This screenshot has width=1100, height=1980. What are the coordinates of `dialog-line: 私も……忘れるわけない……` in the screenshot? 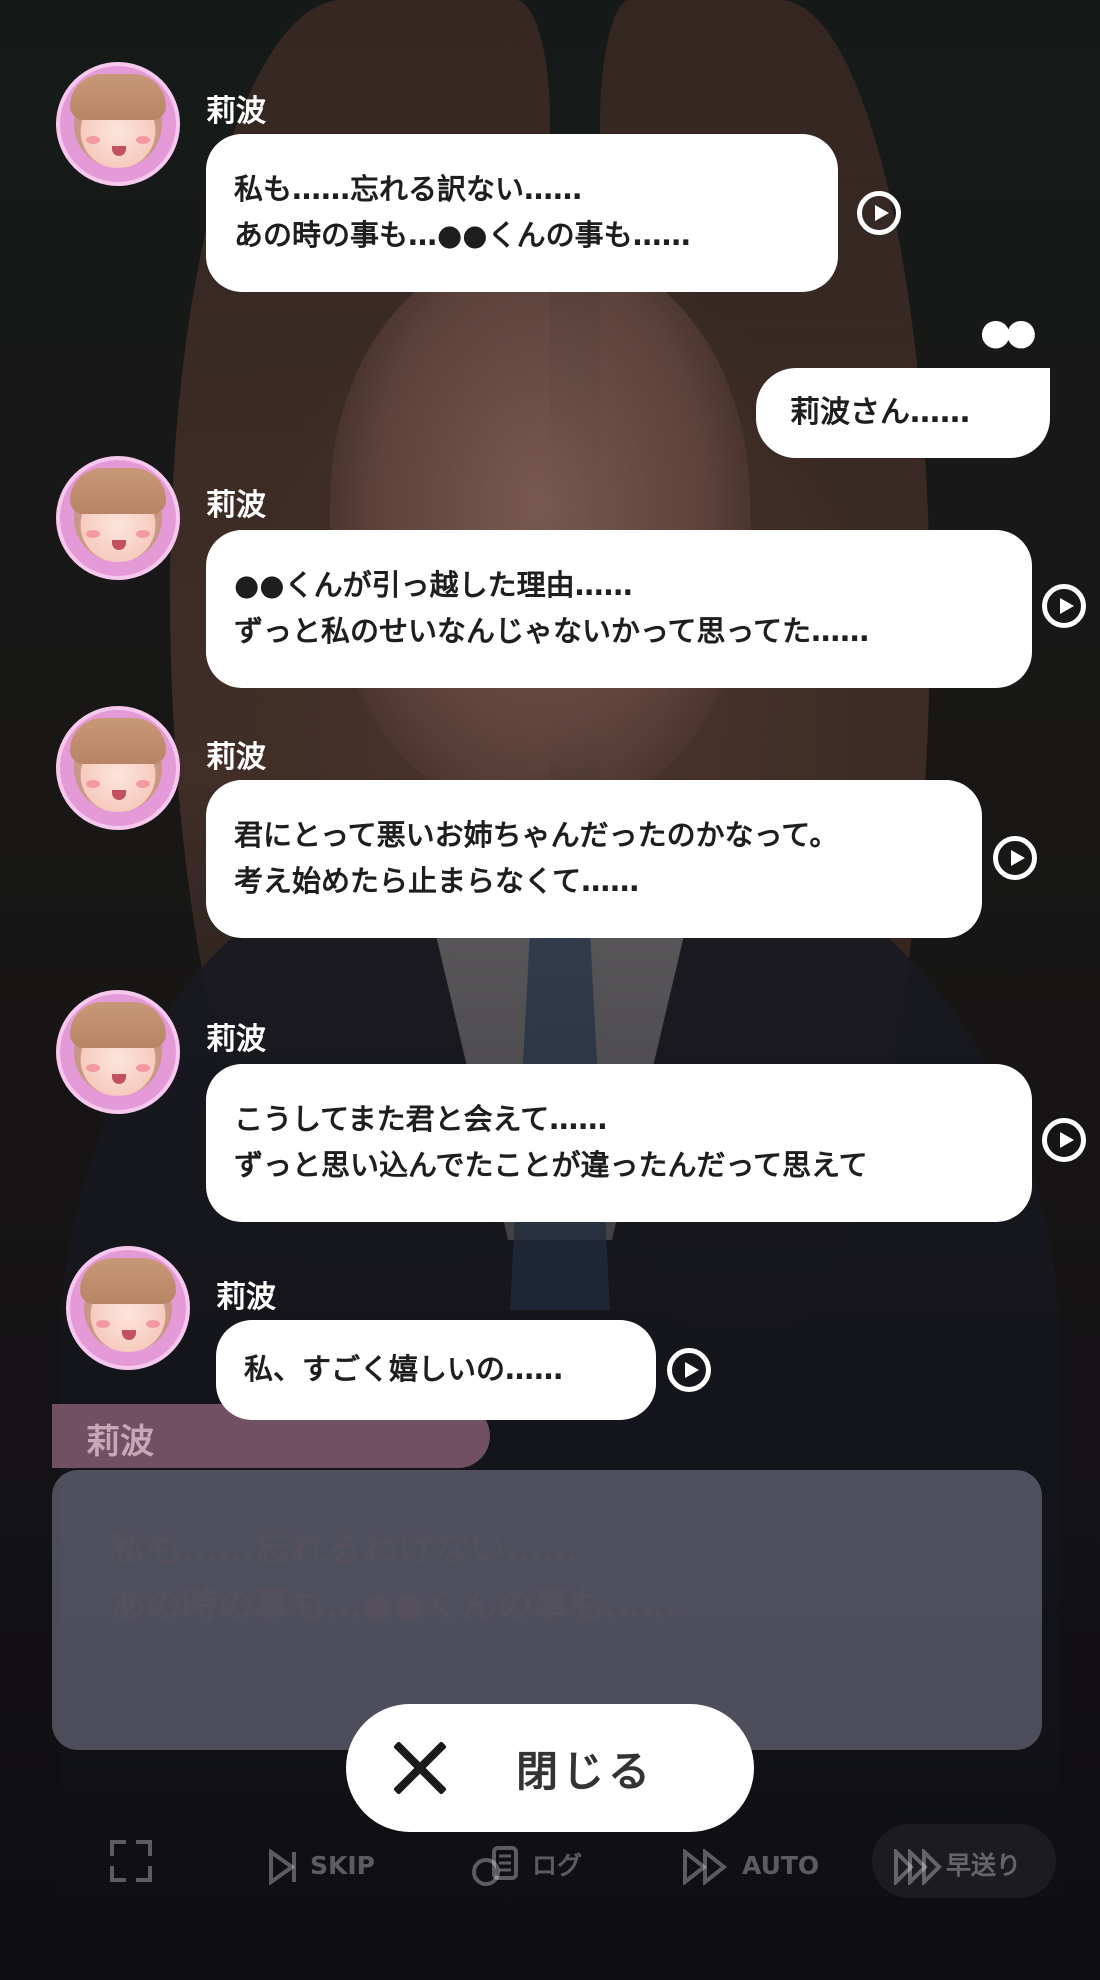 It's located at (344, 1549).